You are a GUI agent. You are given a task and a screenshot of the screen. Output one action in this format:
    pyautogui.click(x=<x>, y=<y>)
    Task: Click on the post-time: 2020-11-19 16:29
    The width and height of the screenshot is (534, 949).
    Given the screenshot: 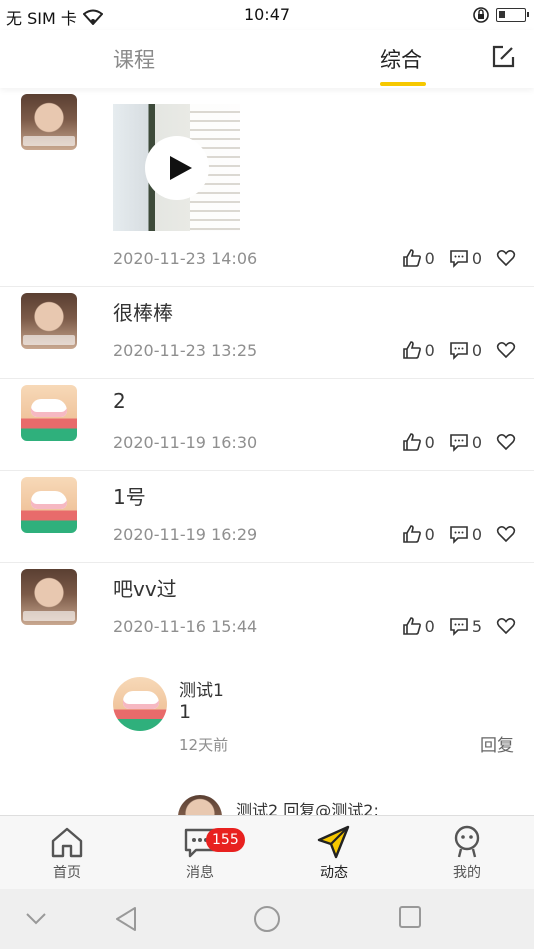 What is the action you would take?
    pyautogui.click(x=185, y=534)
    